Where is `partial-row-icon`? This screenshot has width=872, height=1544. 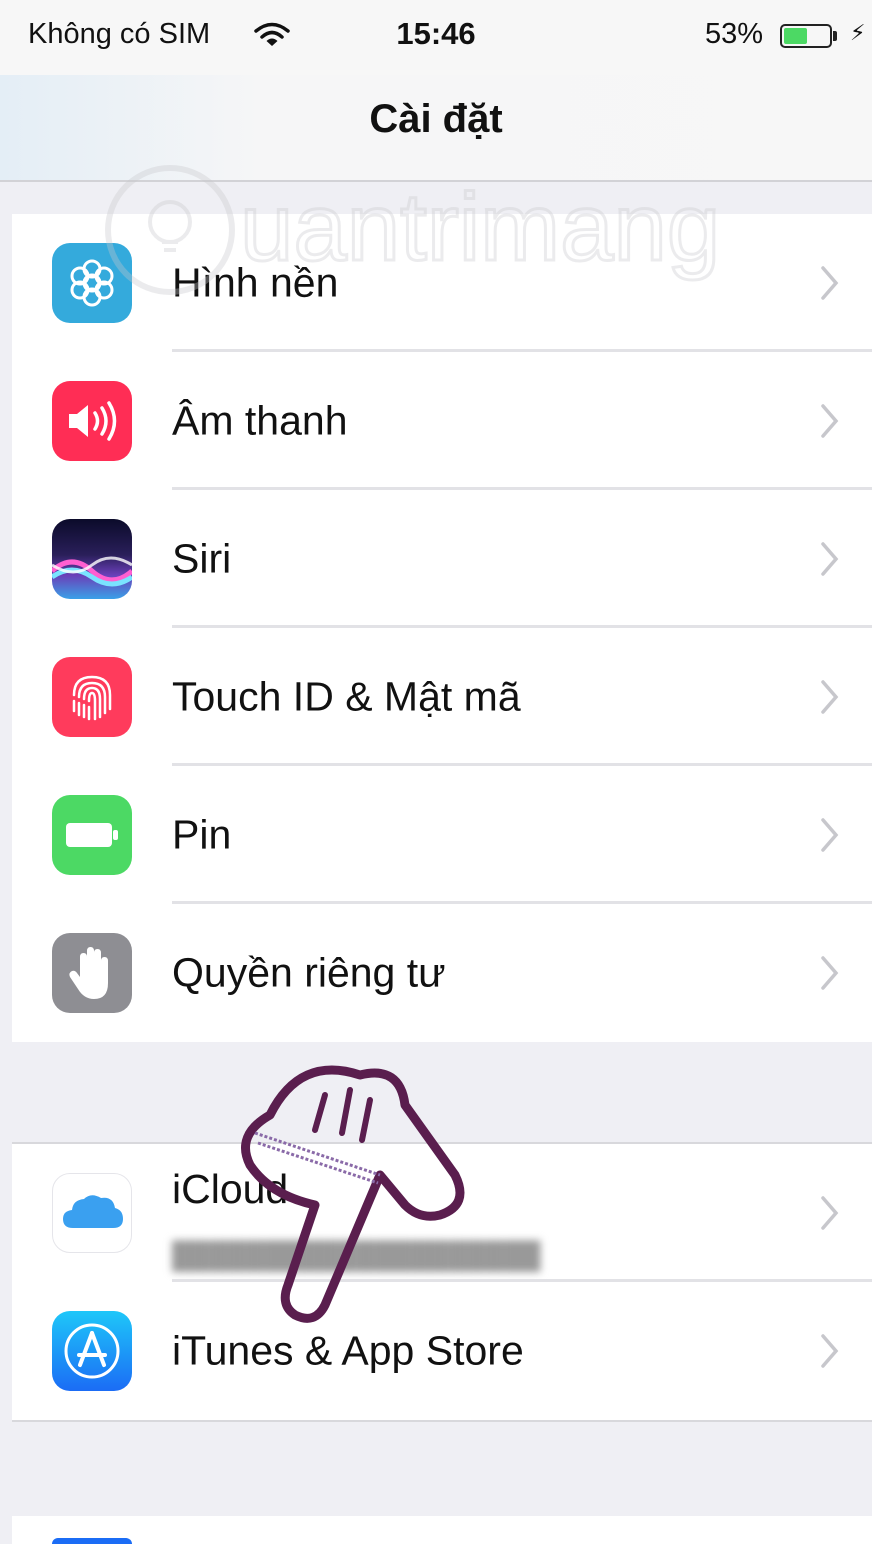 partial-row-icon is located at coordinates (92, 1541).